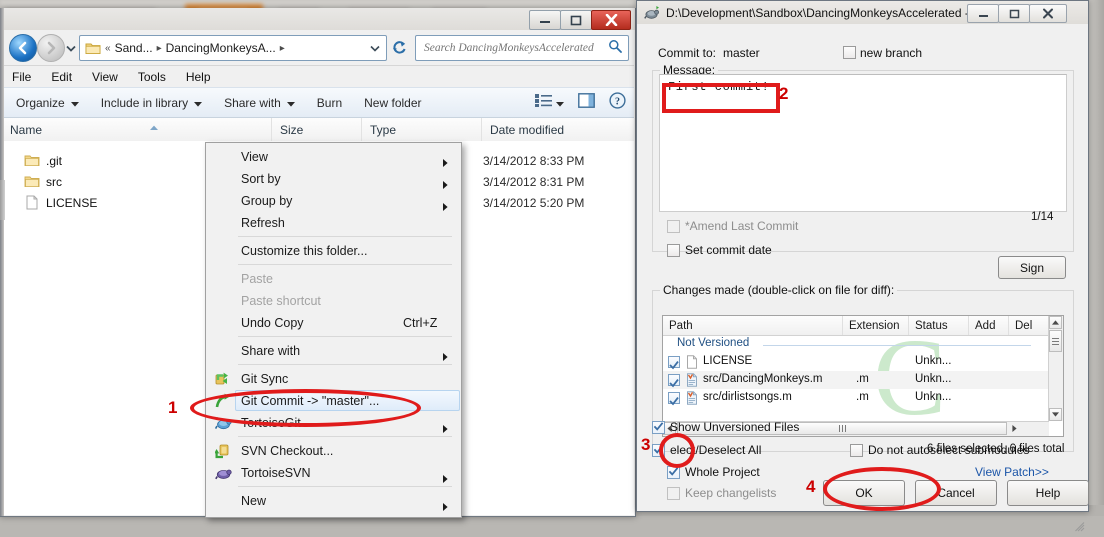  I want to click on set-commit-date-label: Set commit date, so click(728, 250).